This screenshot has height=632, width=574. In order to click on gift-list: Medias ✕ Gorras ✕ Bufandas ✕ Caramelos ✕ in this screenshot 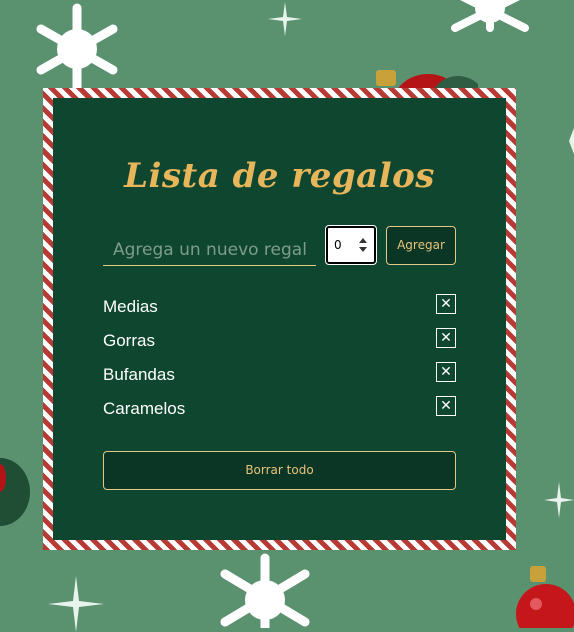, I will do `click(279, 362)`.